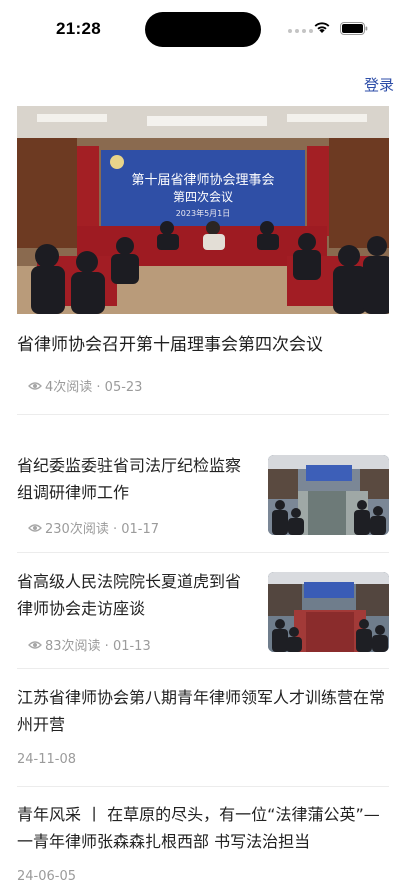 The width and height of the screenshot is (406, 883). Describe the element at coordinates (94, 387) in the screenshot. I see `featured-meta-text: 4次阅读 · 05-23` at that location.